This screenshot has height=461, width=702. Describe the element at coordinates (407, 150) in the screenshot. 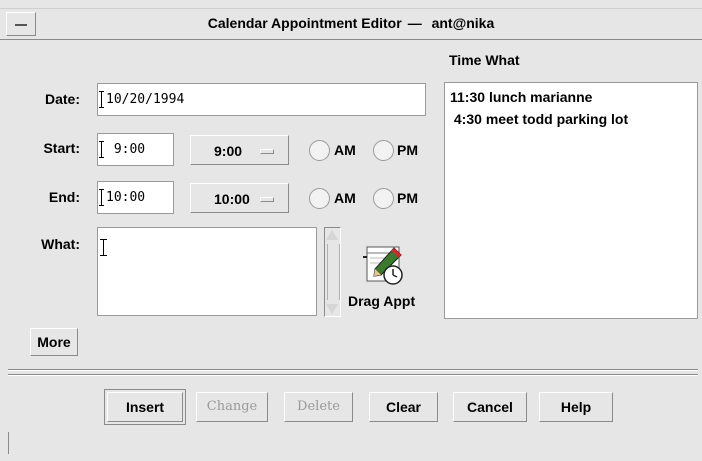

I see `start-pm-label: PM` at that location.